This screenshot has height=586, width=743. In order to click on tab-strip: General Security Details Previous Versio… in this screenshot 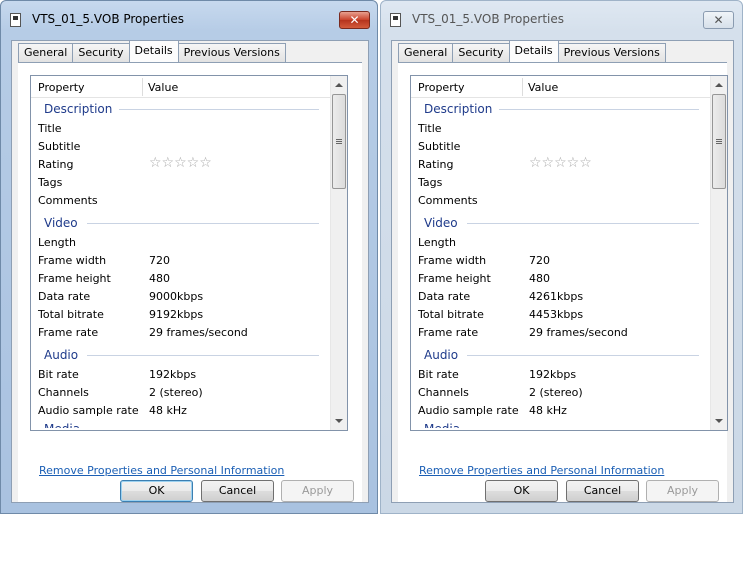, I will do `click(532, 51)`.